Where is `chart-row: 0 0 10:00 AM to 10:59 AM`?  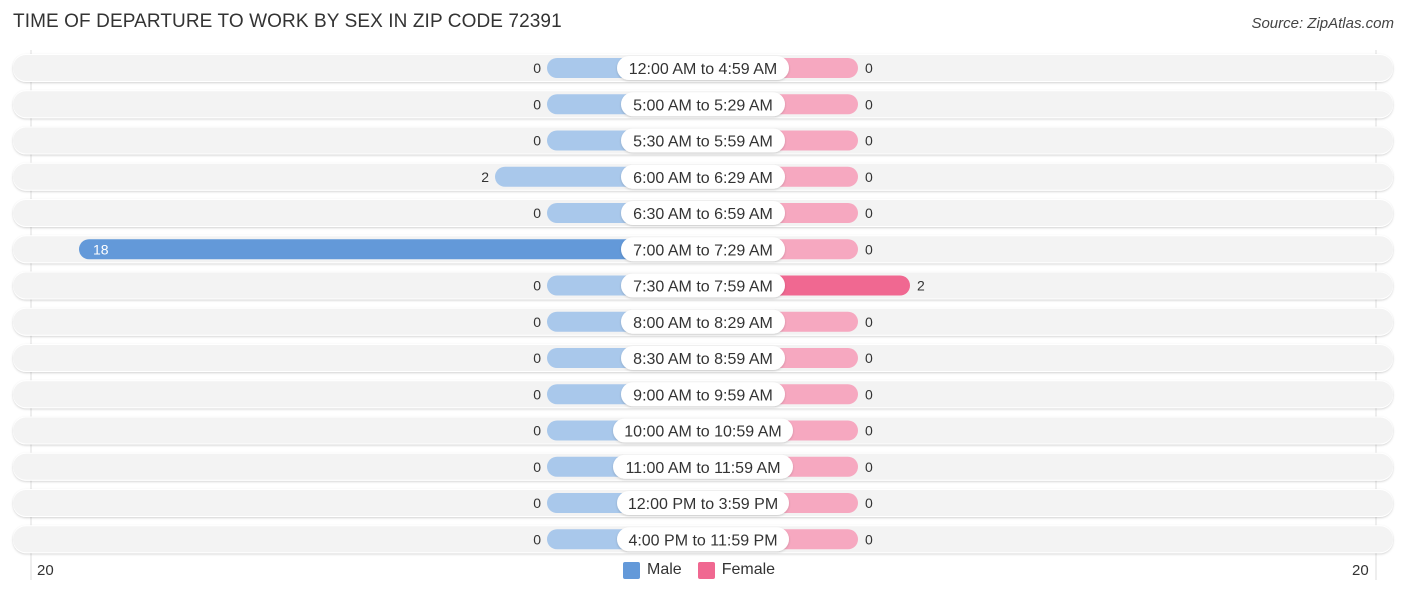
chart-row: 0 0 10:00 AM to 10:59 AM is located at coordinates (703, 430).